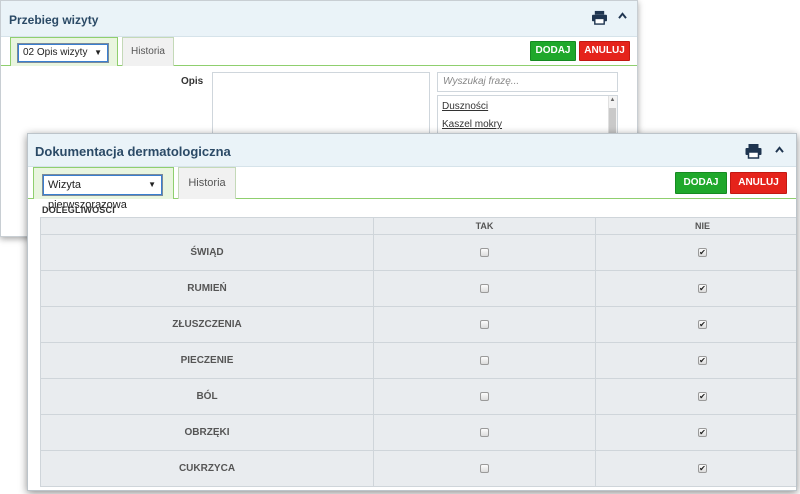 The height and width of the screenshot is (494, 800). What do you see at coordinates (207, 360) in the screenshot?
I see `symptom-label: PIECZENIE` at bounding box center [207, 360].